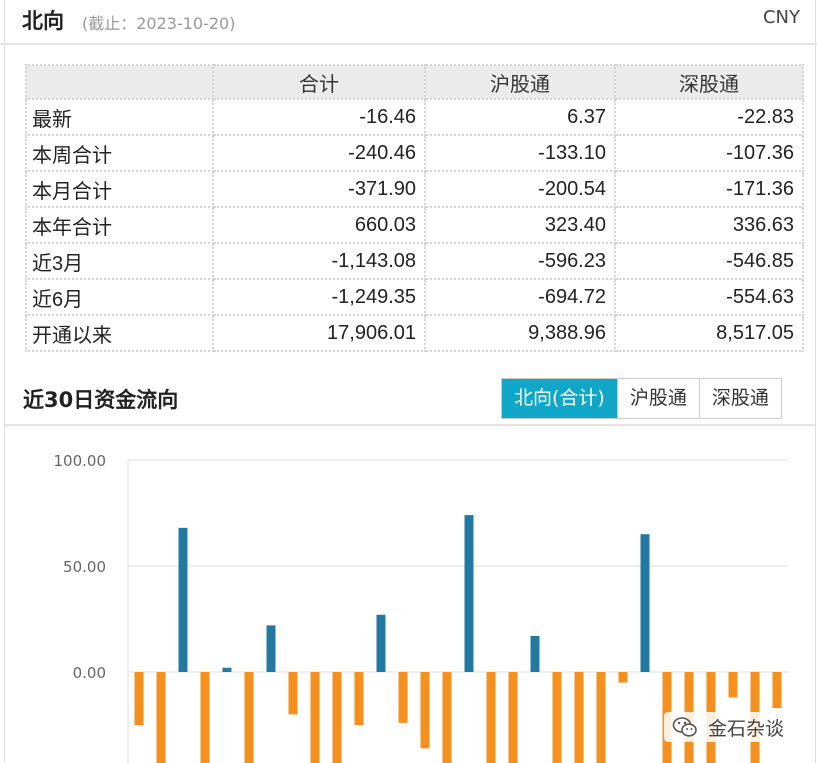 The height and width of the screenshot is (763, 817). Describe the element at coordinates (746, 729) in the screenshot. I see `watermark-text: 金石杂谈` at that location.